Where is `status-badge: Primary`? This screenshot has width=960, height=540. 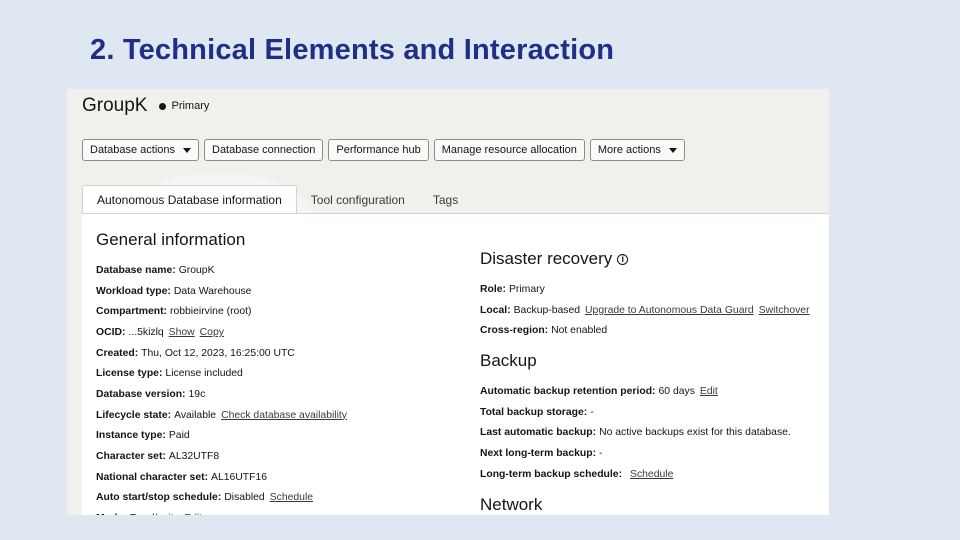 status-badge: Primary is located at coordinates (184, 106).